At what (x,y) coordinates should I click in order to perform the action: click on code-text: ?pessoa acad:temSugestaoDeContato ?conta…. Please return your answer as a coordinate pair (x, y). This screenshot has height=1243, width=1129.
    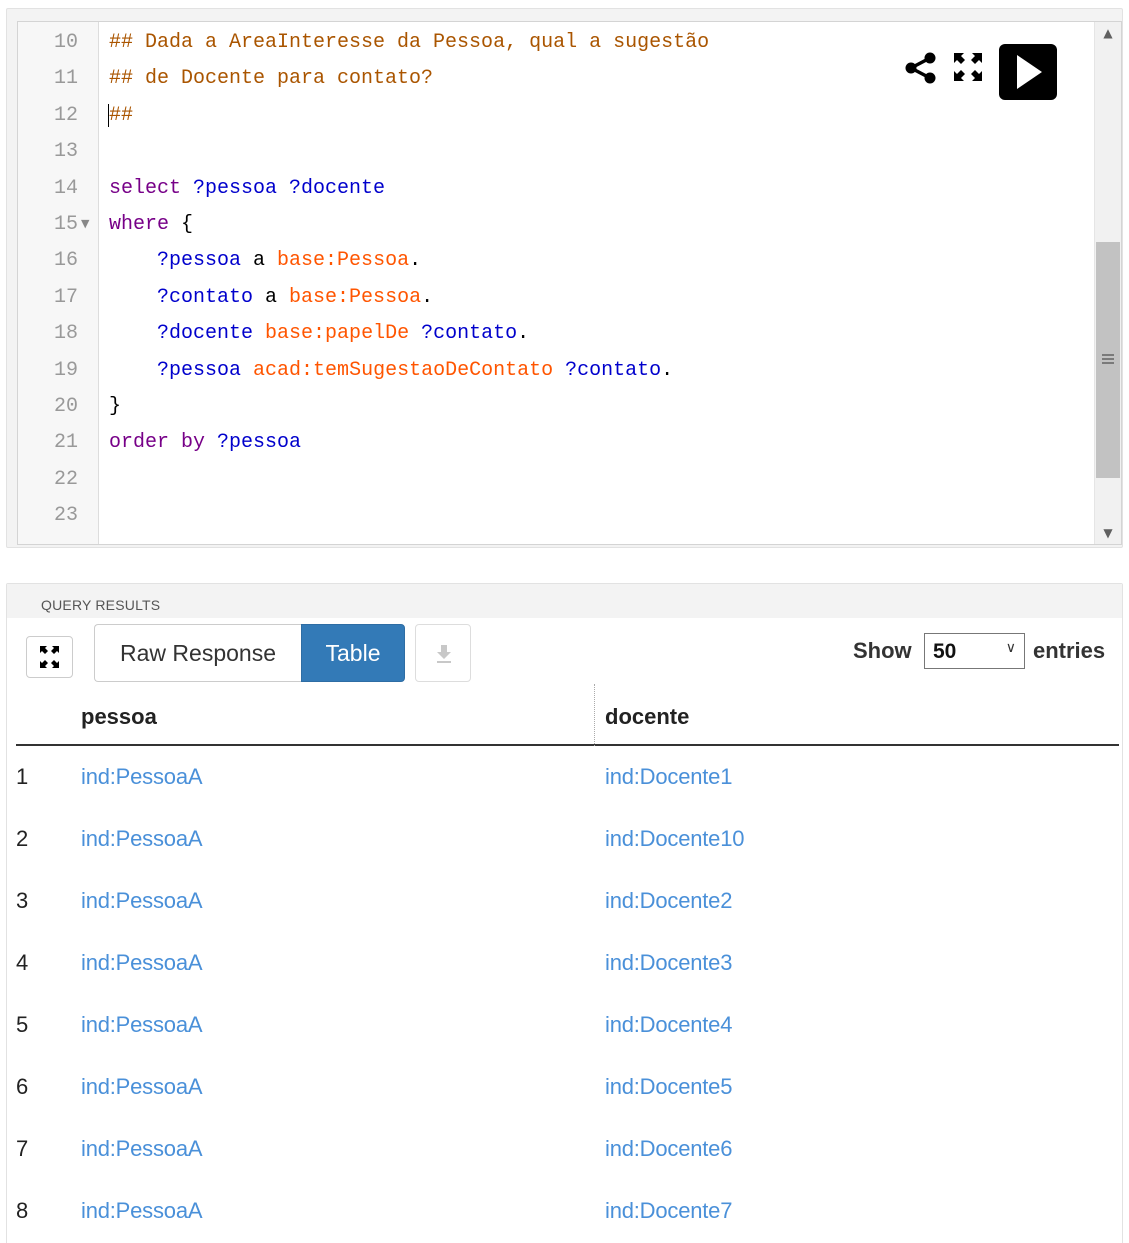
    Looking at the image, I should click on (391, 371).